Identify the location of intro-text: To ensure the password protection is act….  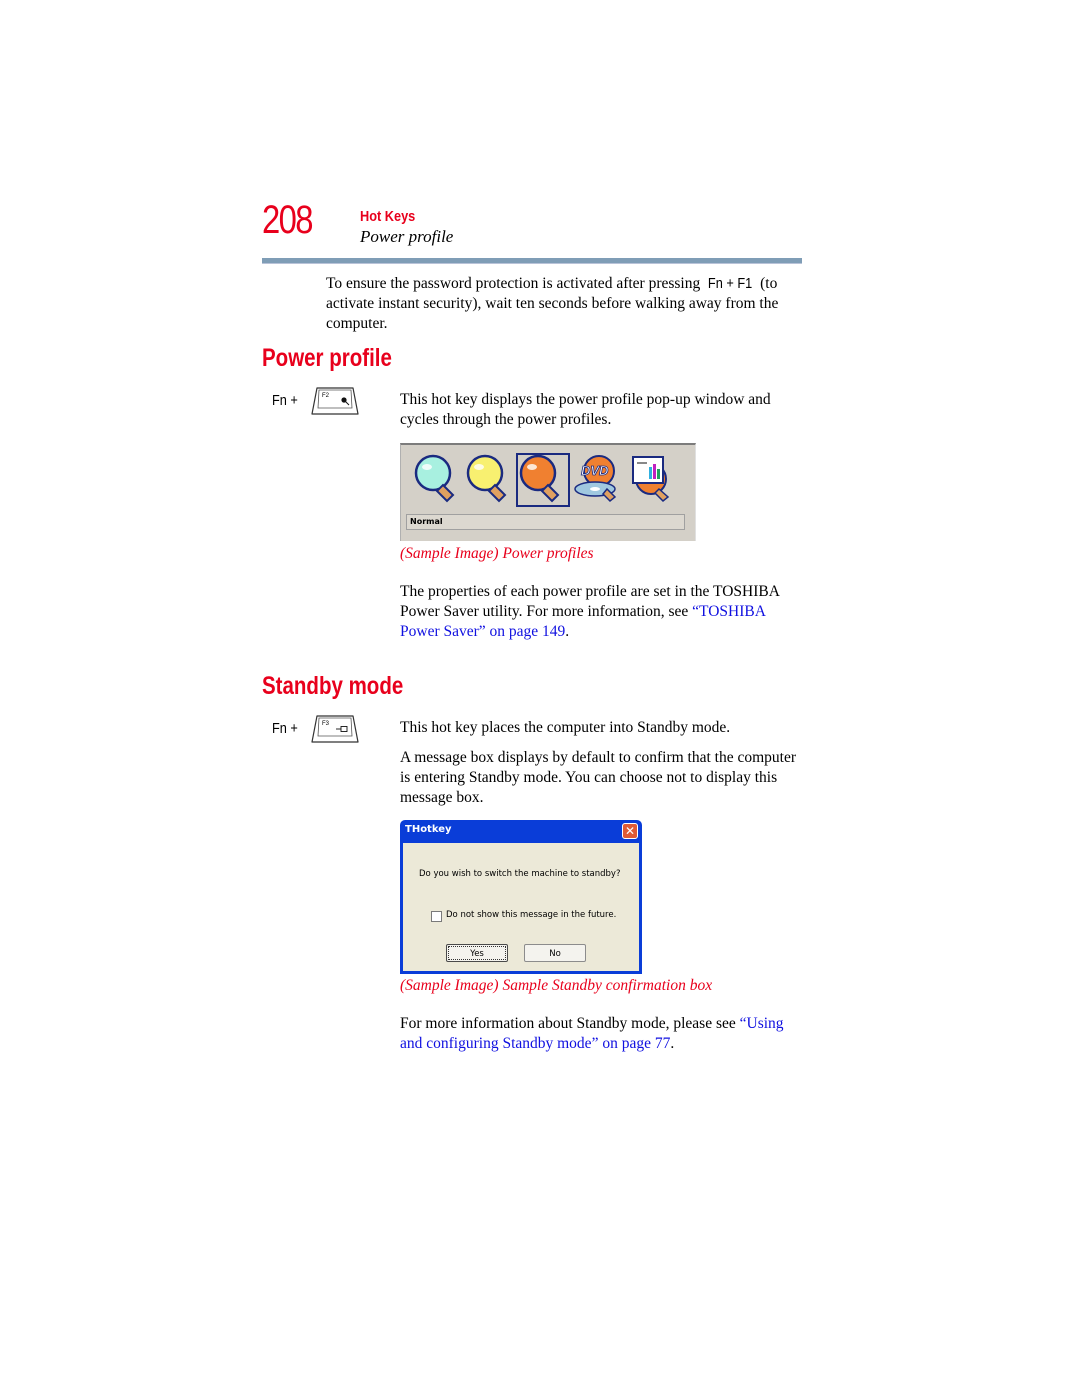
(515, 283).